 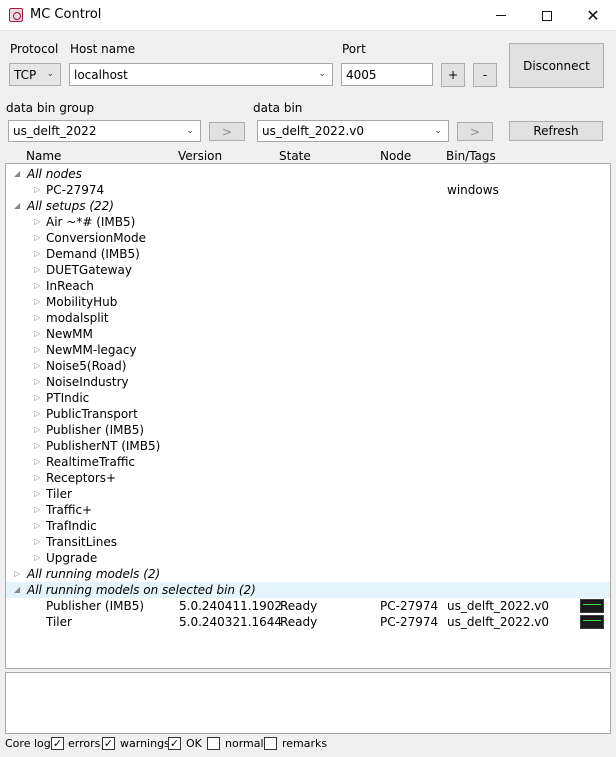 I want to click on port-input: 4005, so click(x=387, y=74).